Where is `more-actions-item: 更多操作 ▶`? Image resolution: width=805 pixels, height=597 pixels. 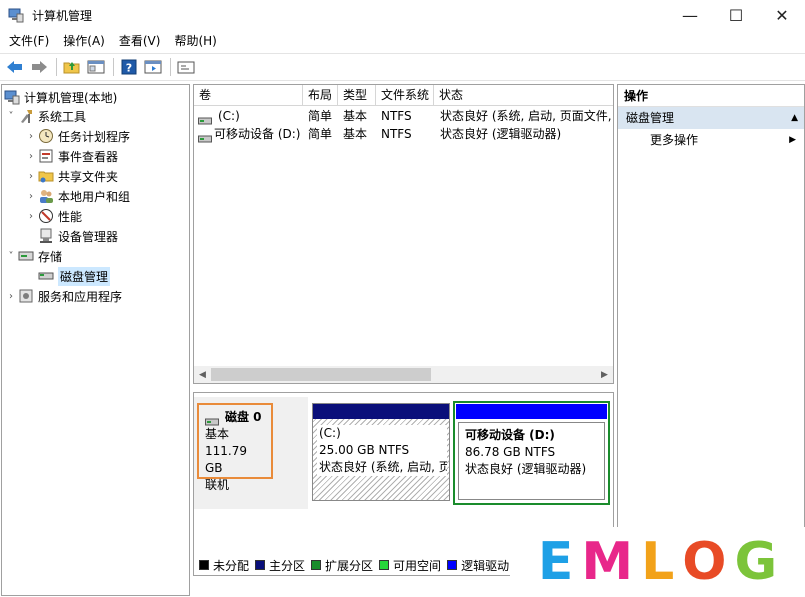 more-actions-item: 更多操作 ▶ is located at coordinates (711, 140).